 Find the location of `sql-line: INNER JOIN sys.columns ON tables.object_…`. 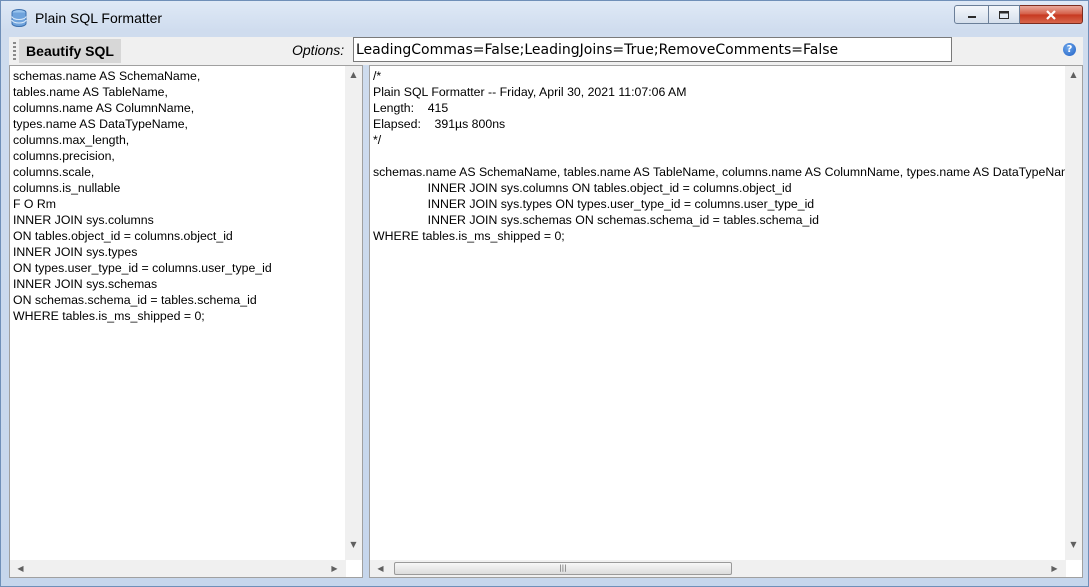

sql-line: INNER JOIN sys.columns ON tables.object_… is located at coordinates (582, 188).